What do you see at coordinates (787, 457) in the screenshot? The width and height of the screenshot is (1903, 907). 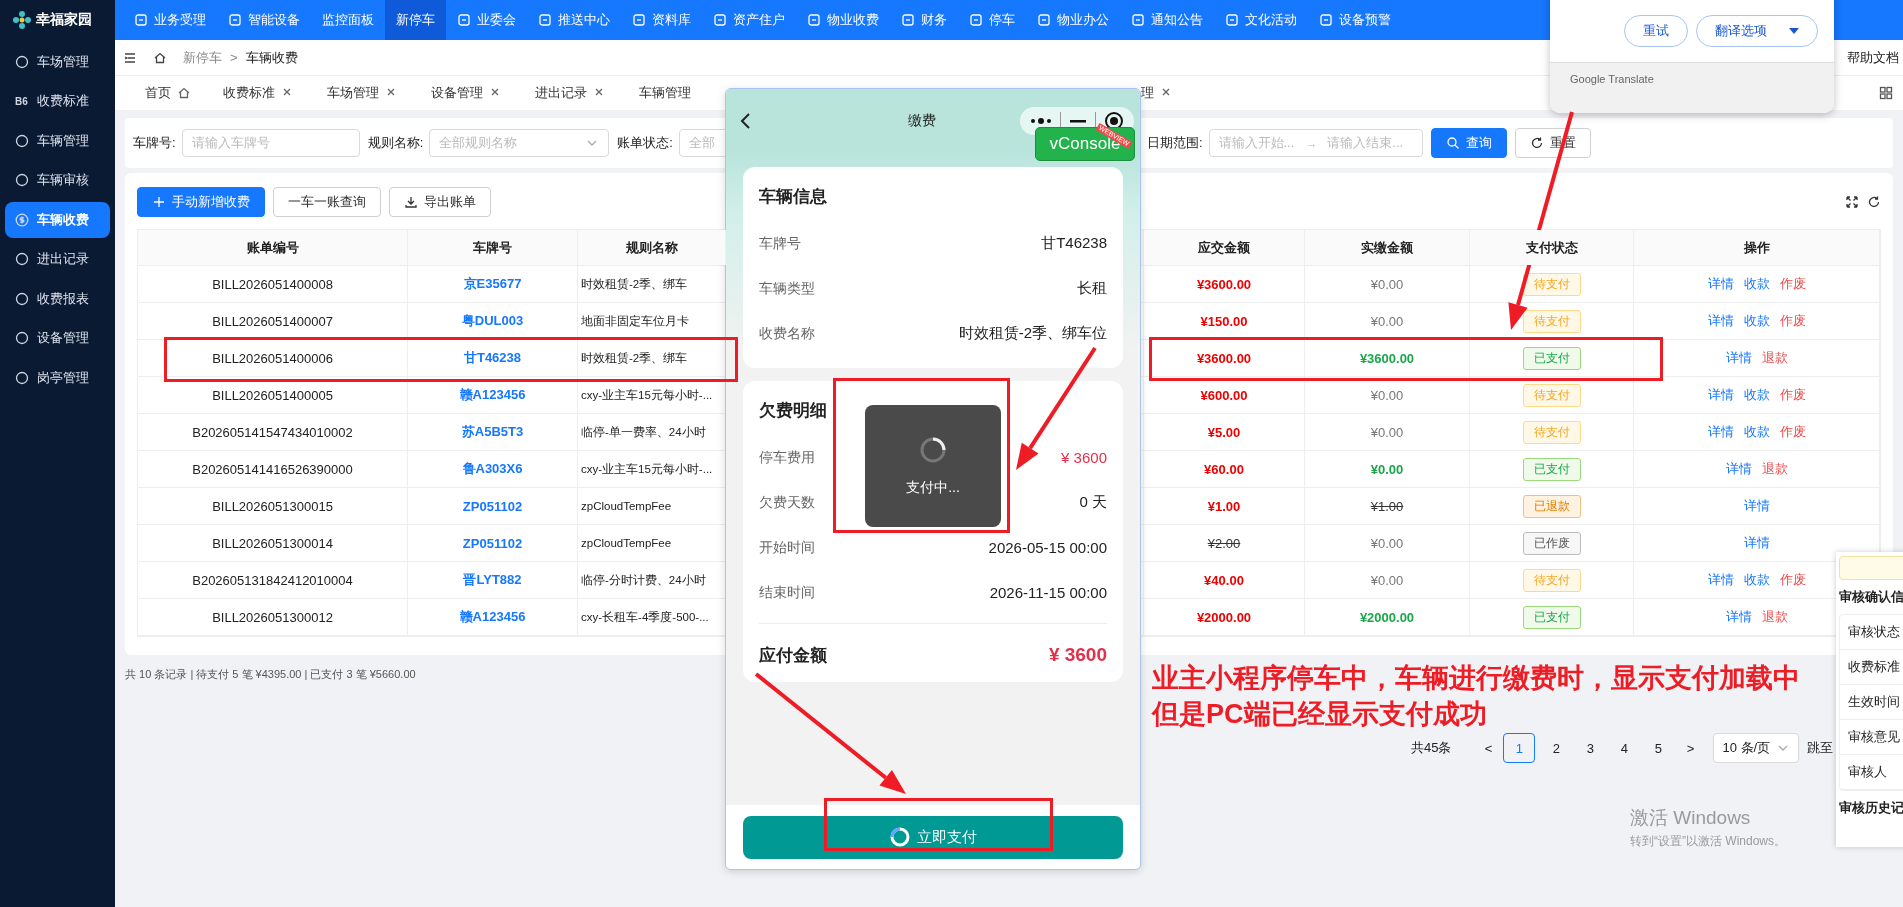 I see `field-label: 停车费用` at bounding box center [787, 457].